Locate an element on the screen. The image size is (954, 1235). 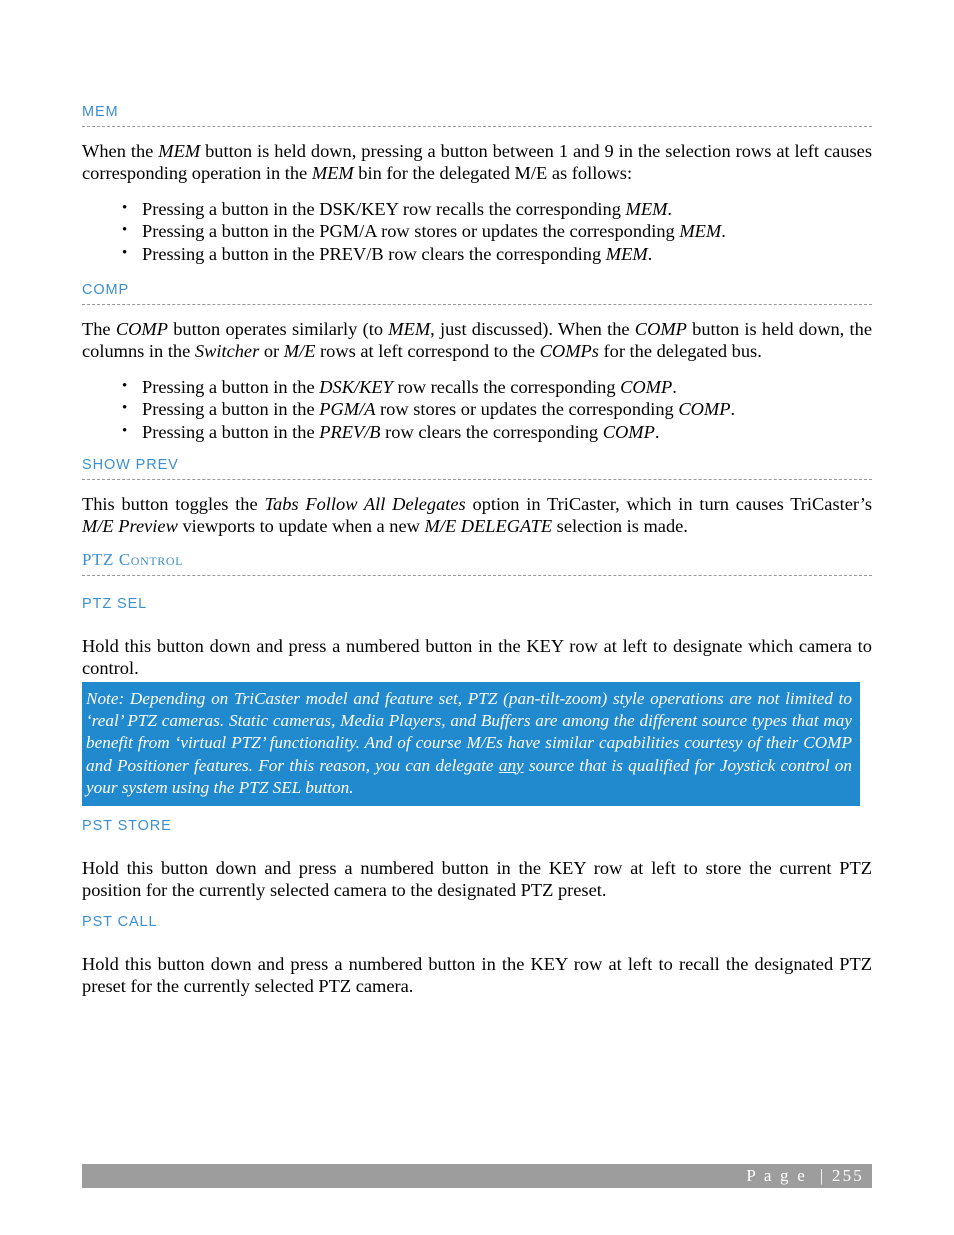
text-run: button operates similarly (to is located at coordinates (278, 328).